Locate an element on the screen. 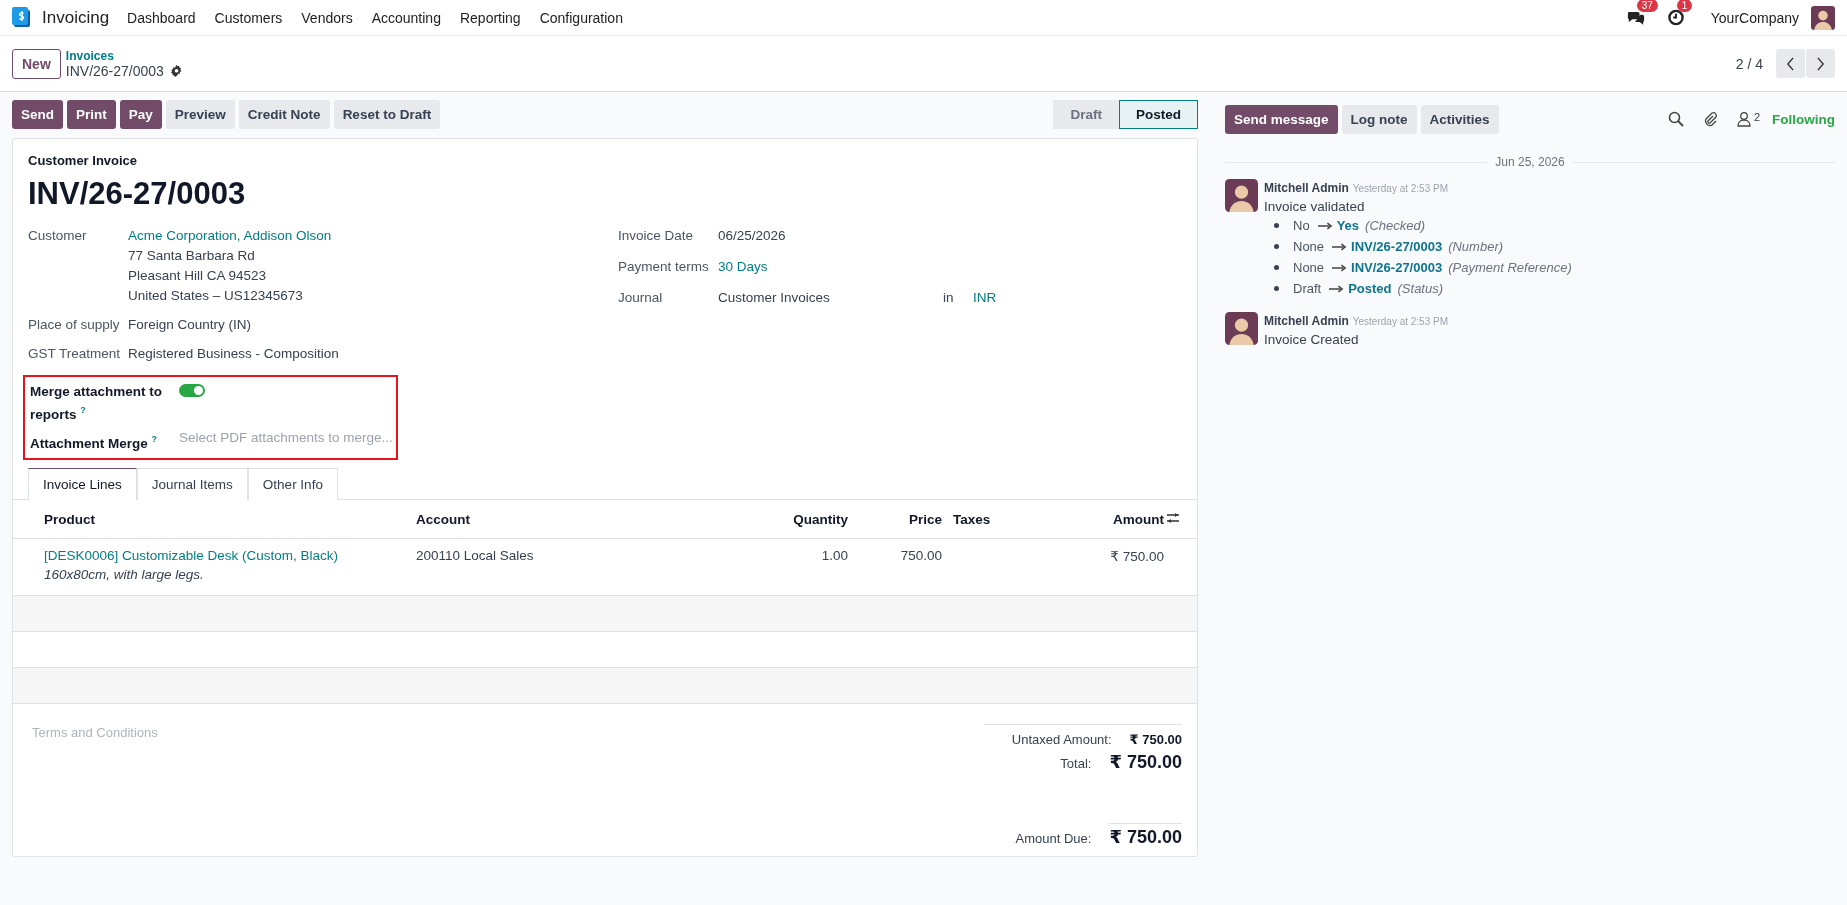 This screenshot has height=905, width=1847. field-value: 06/25/2026 is located at coordinates (752, 235).